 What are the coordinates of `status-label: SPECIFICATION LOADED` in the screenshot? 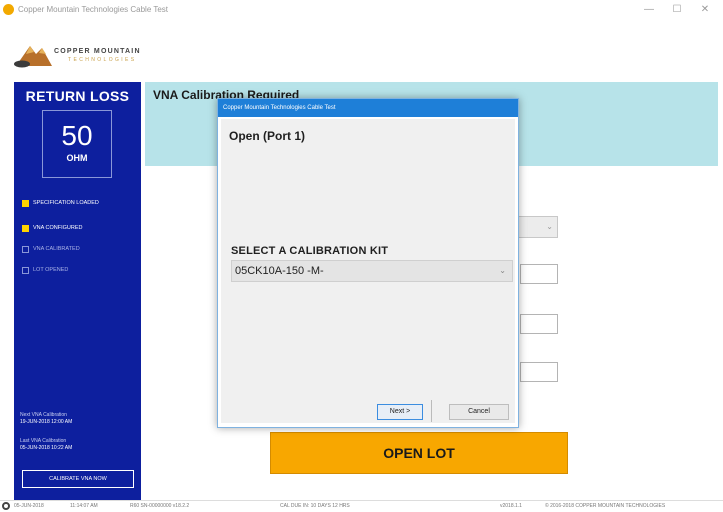 It's located at (66, 203).